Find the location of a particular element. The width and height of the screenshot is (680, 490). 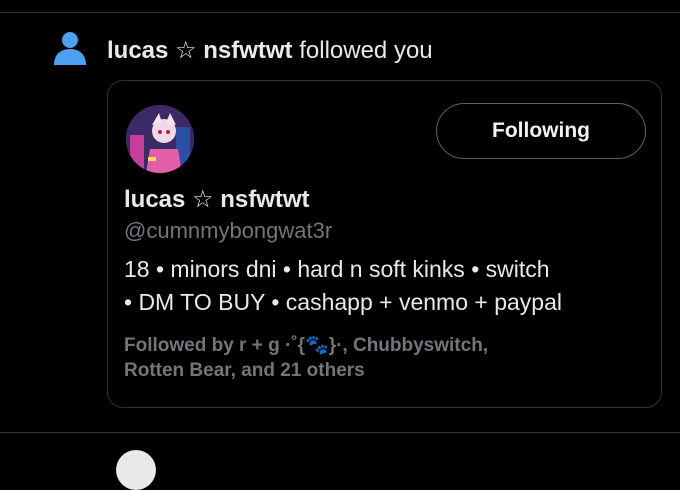

card-user-handle: @cumnmybongwat3r is located at coordinates (228, 231).